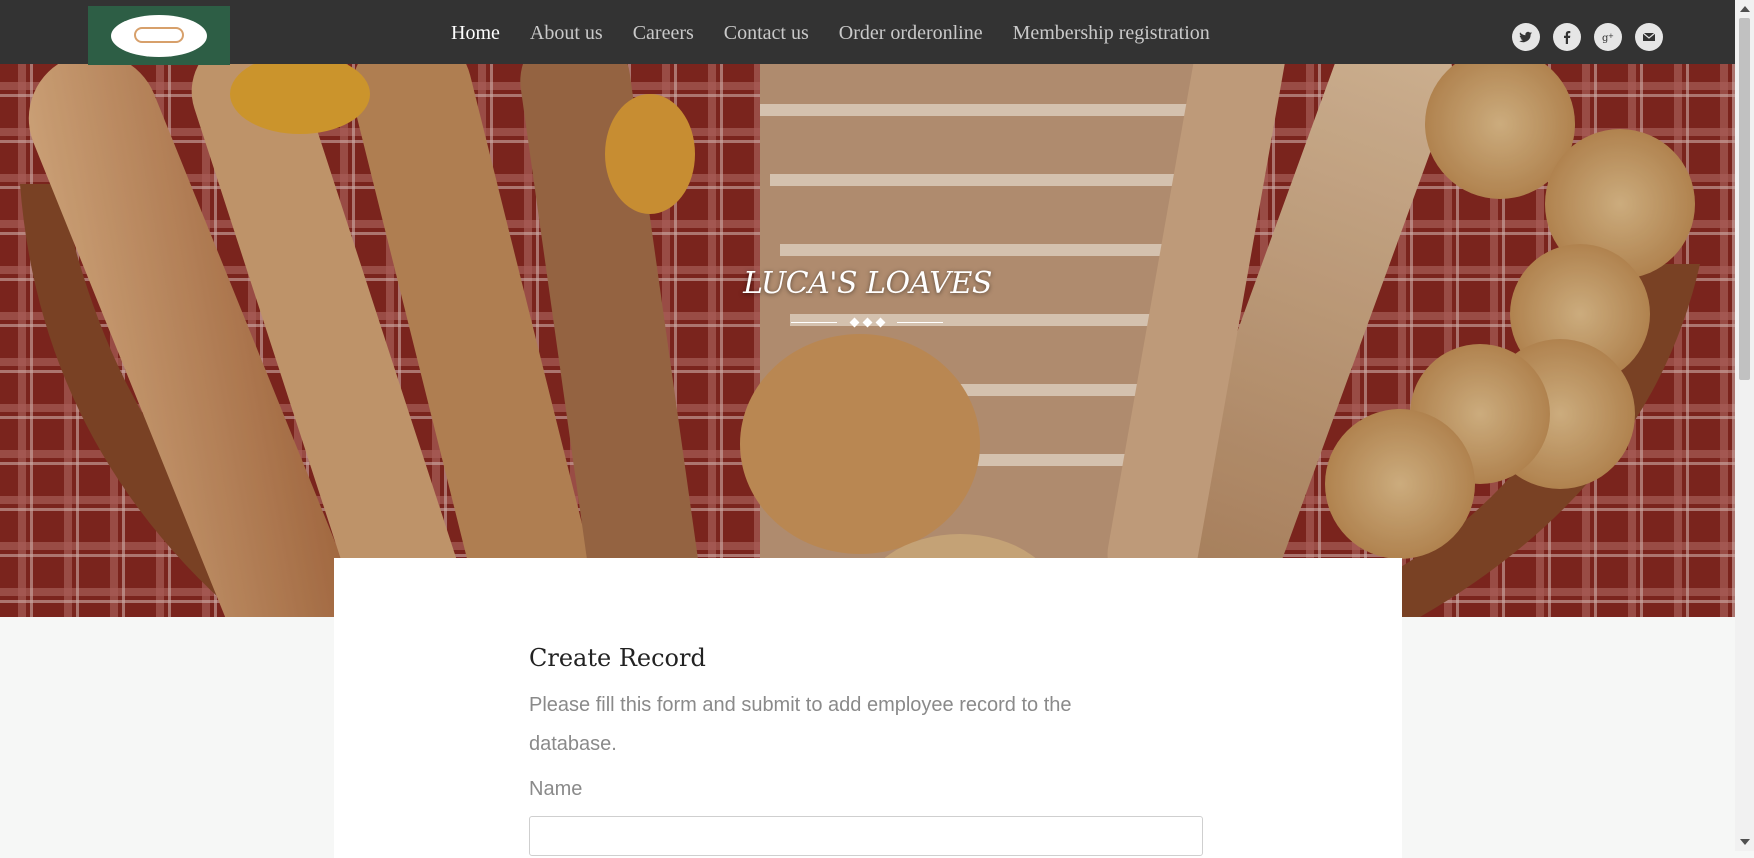 Image resolution: width=1754 pixels, height=858 pixels. I want to click on hero-divider, so click(867, 322).